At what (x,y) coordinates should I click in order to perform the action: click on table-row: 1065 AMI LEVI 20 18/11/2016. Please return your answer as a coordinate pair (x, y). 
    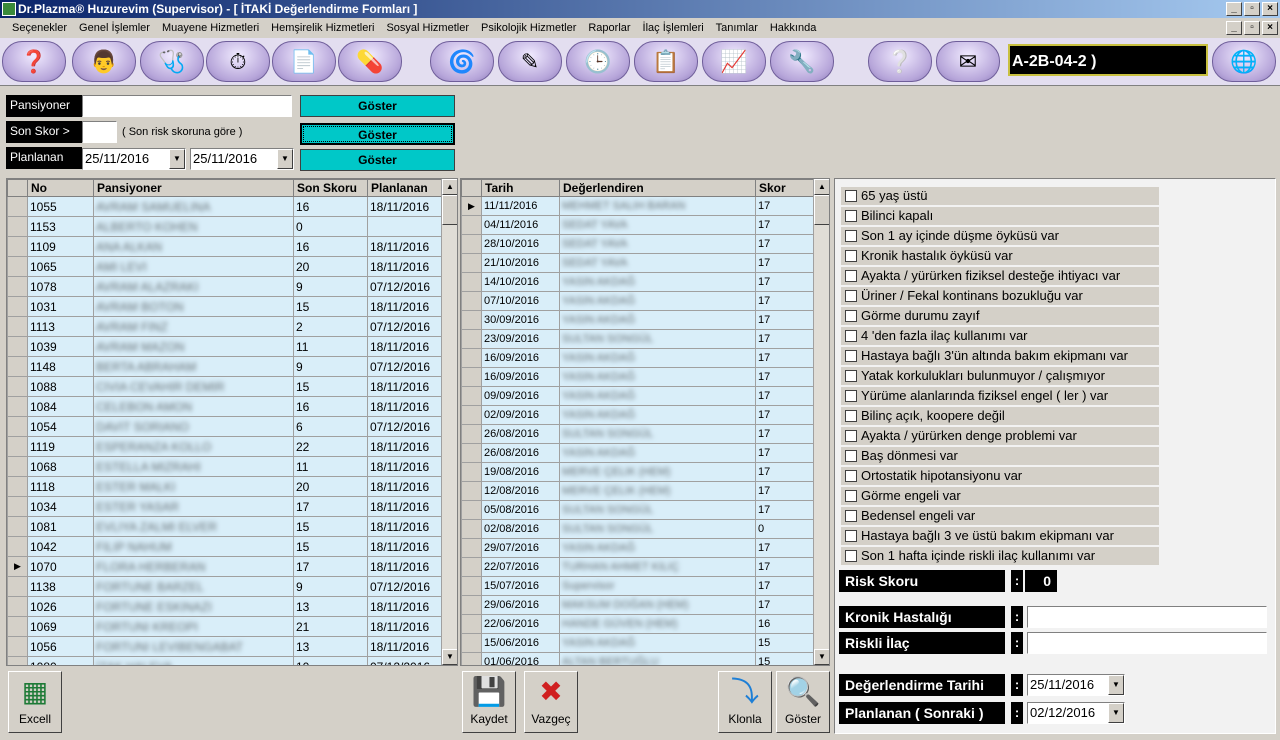
    Looking at the image, I should click on (225, 266).